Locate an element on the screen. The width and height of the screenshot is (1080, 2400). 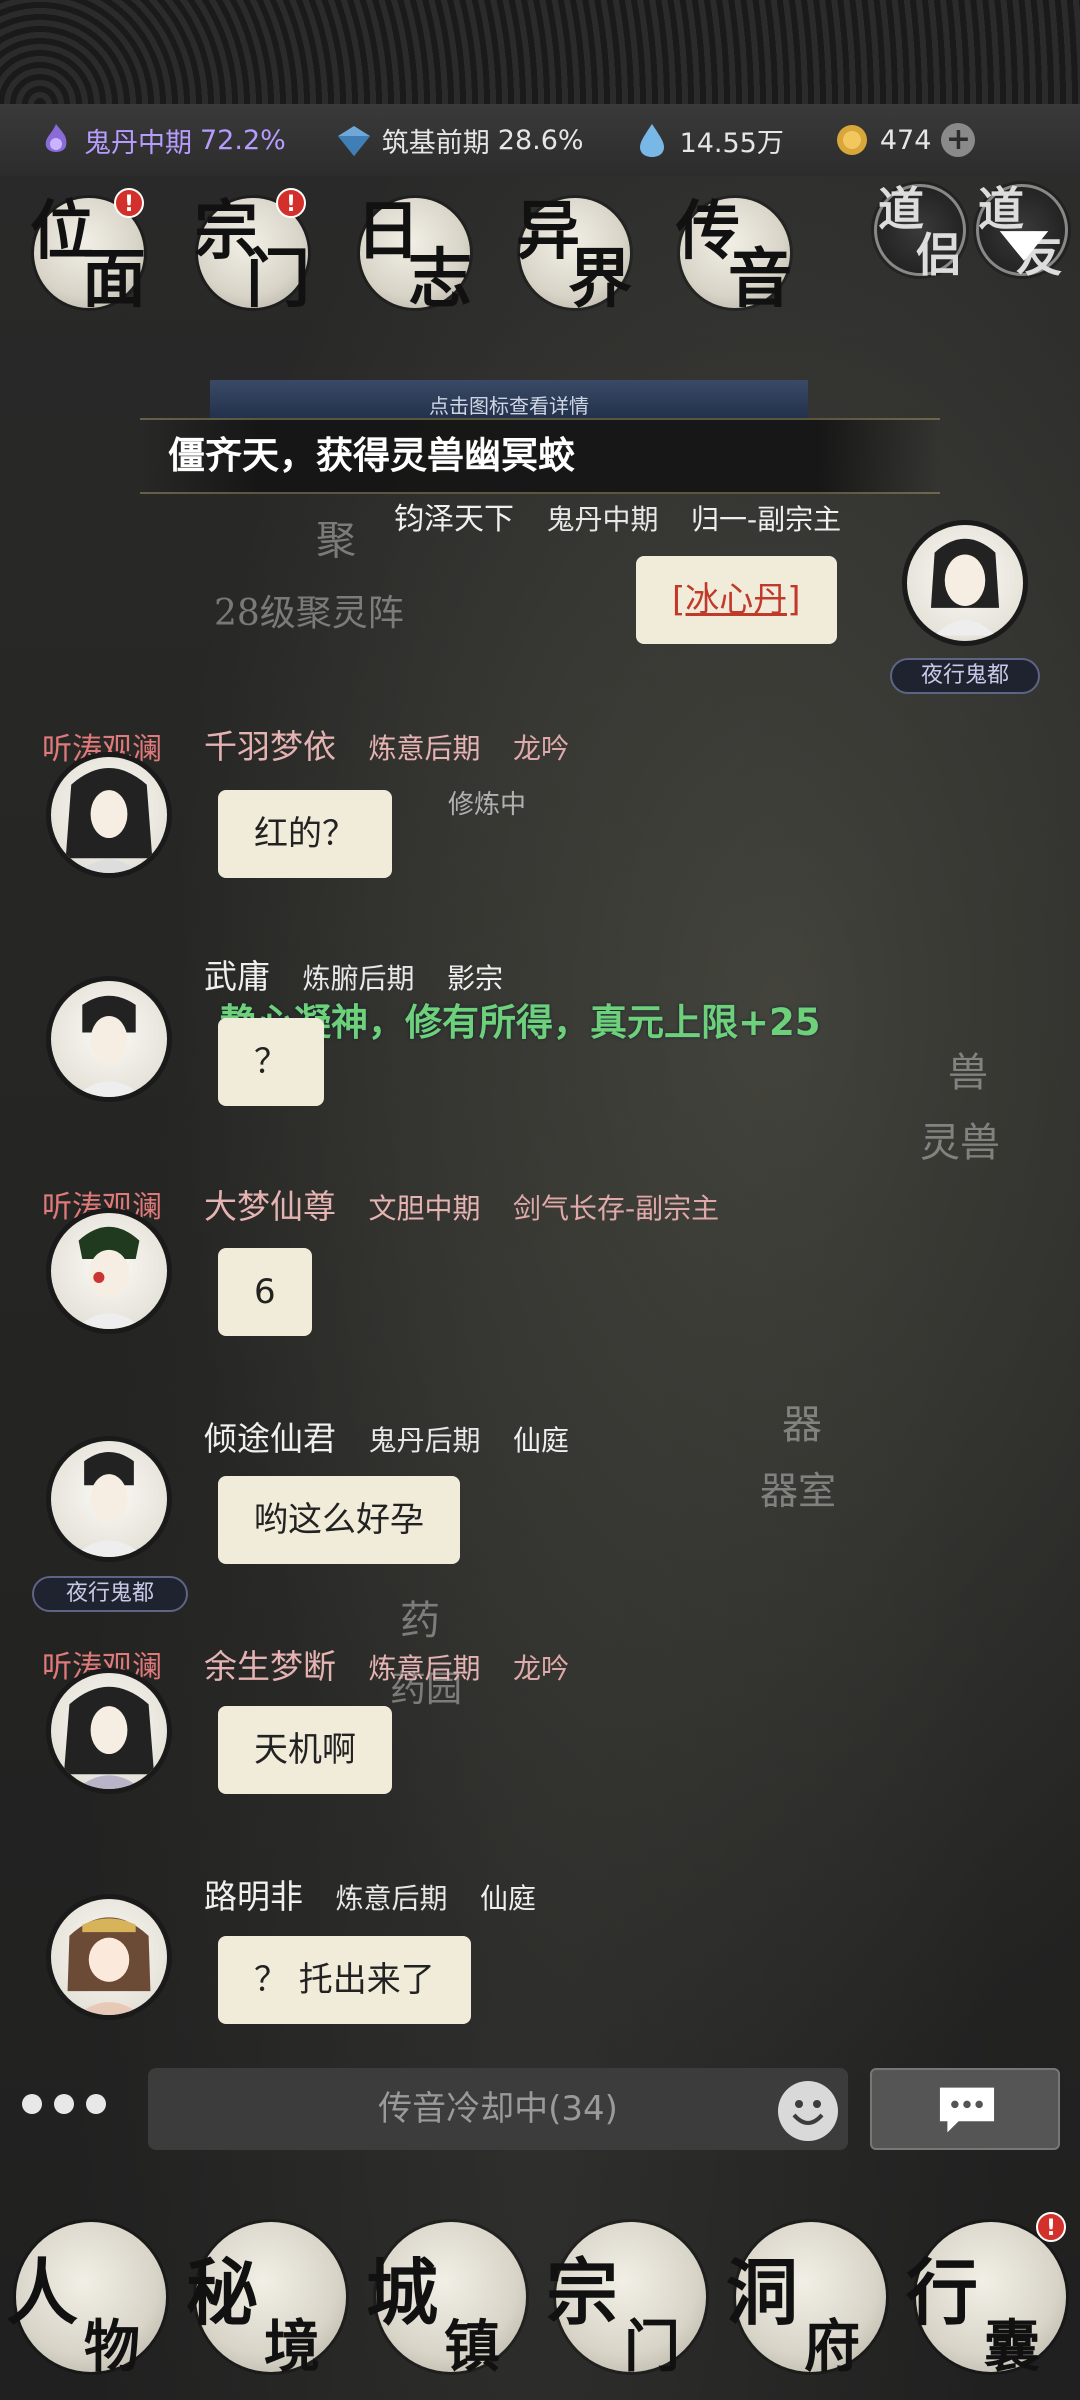
realm-percent: 72.2% is located at coordinates (243, 140).